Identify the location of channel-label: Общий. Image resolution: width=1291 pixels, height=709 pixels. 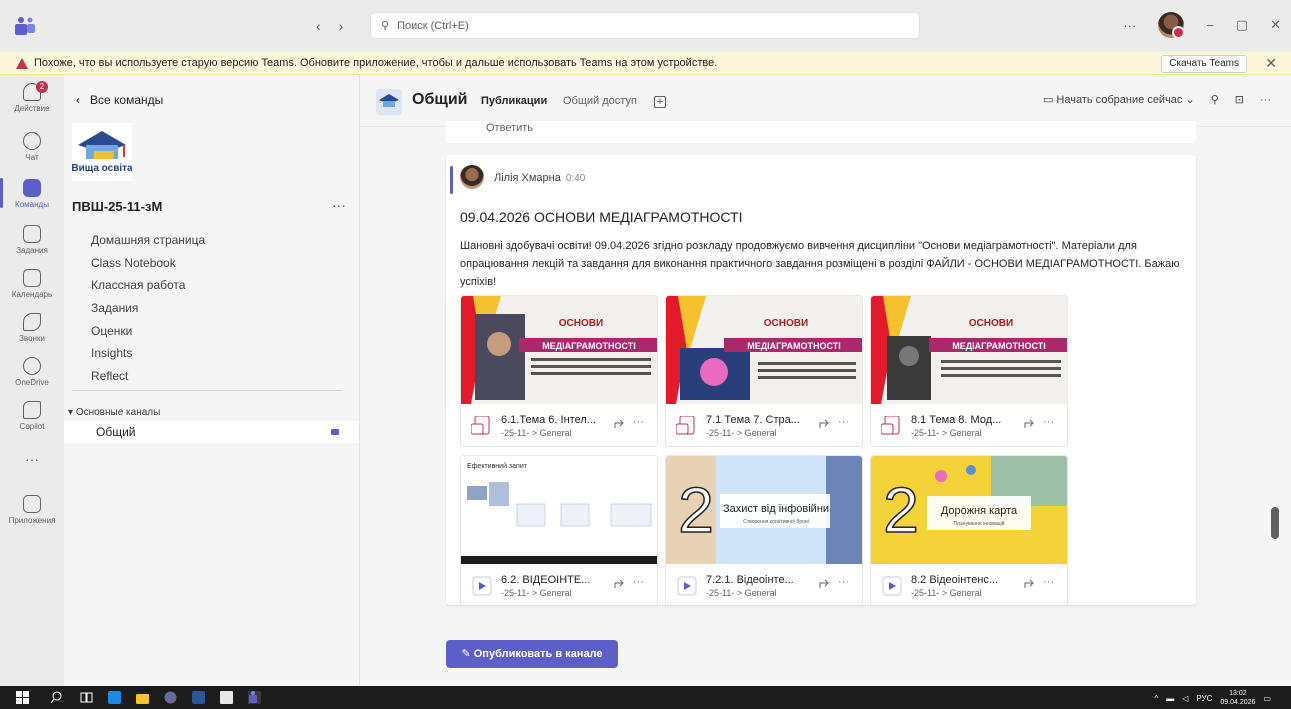
(116, 432).